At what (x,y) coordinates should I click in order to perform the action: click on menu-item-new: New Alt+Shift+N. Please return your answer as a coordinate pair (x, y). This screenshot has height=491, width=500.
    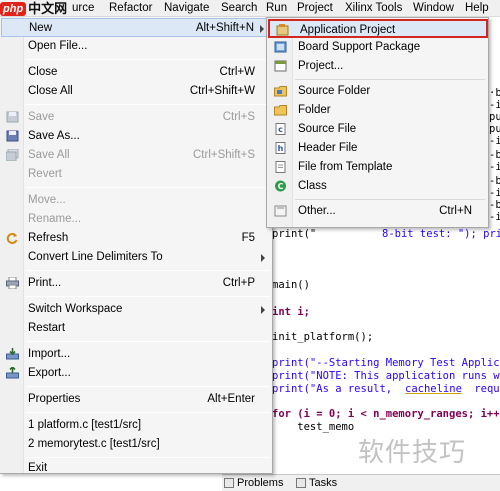
    Looking at the image, I should click on (136, 27).